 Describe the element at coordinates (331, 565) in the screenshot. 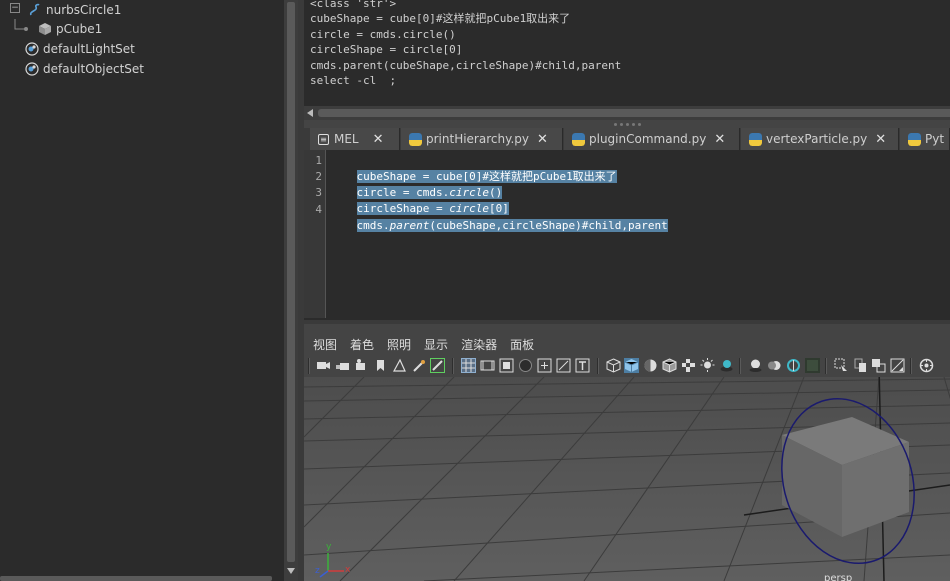

I see `view-axis-indicator` at that location.